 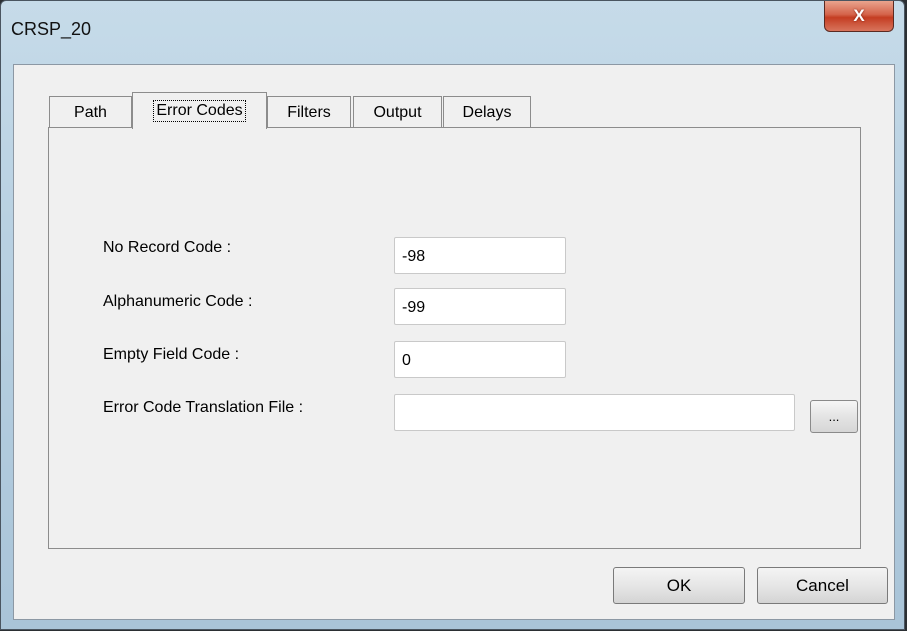 I want to click on alphanumeric-code-label: Alphanumeric Code :, so click(x=178, y=301).